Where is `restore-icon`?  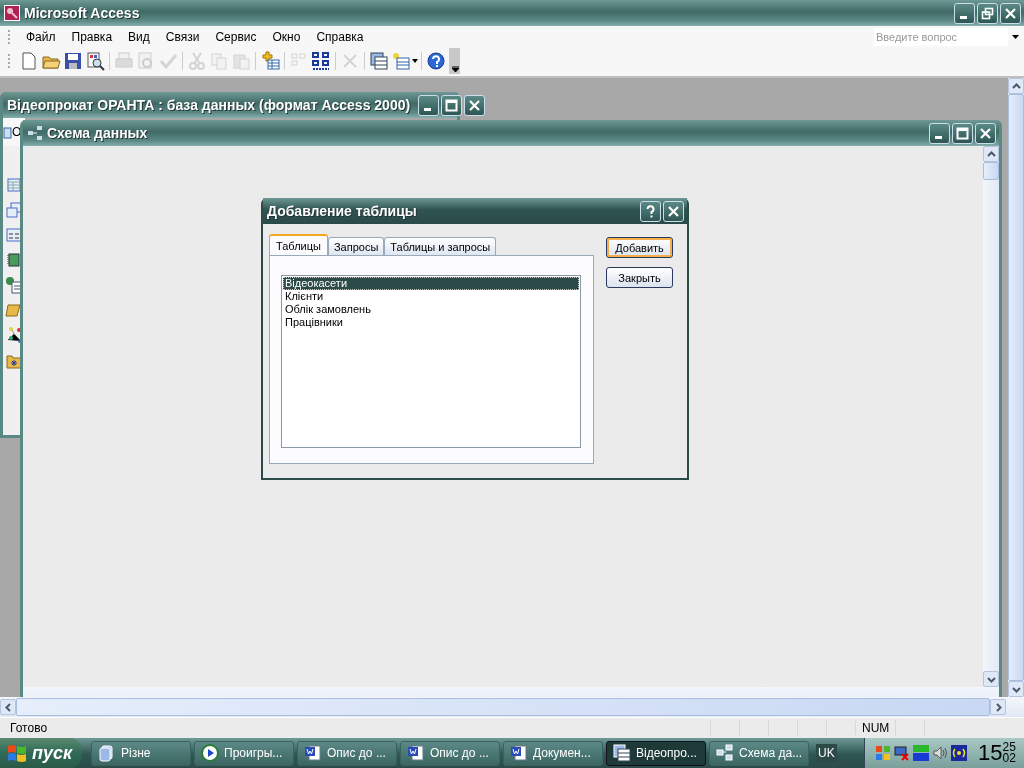 restore-icon is located at coordinates (987, 13).